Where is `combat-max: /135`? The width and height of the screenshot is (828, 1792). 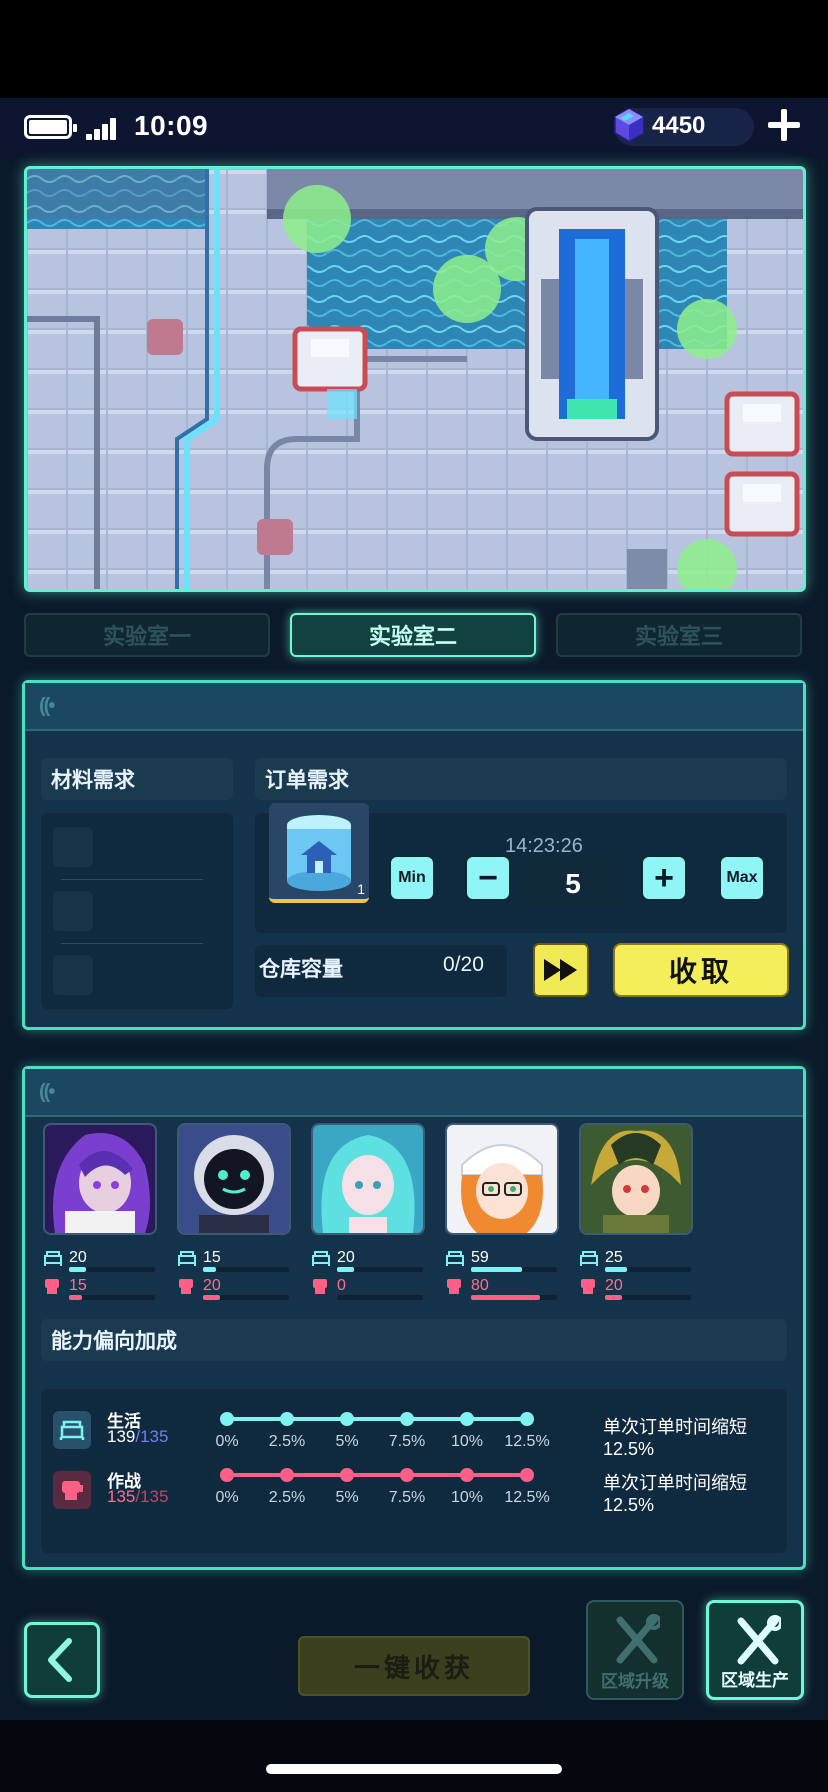 combat-max: /135 is located at coordinates (152, 1496).